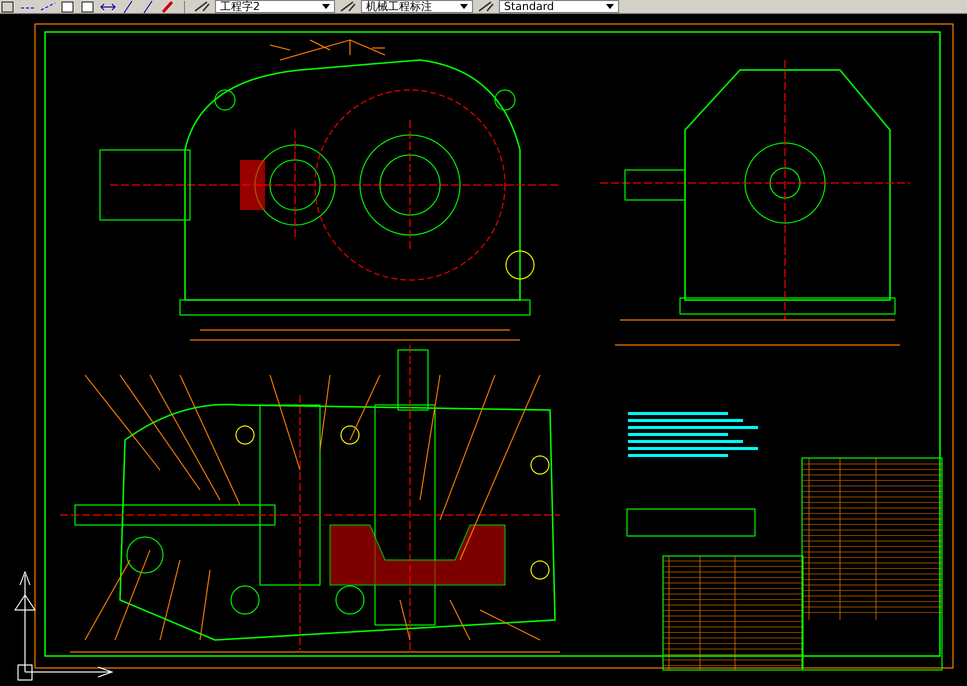  I want to click on dimension-style-icon, so click(348, 6).